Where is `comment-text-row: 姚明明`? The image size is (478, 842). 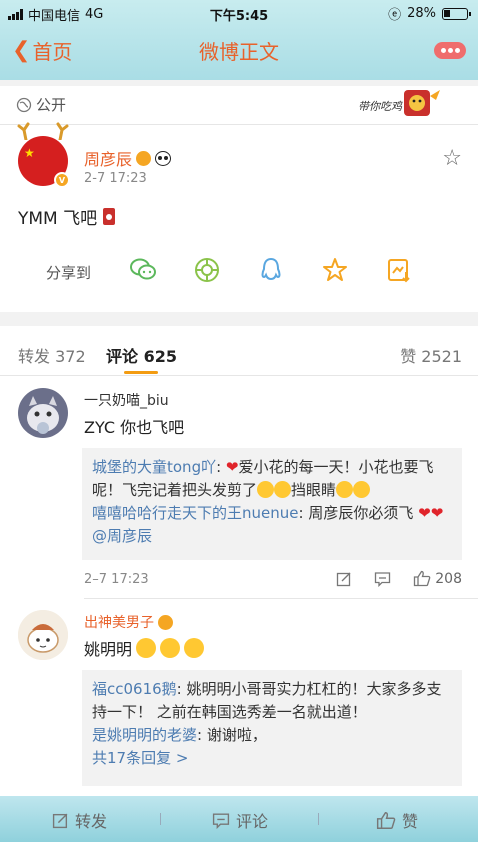
comment-text-row: 姚明明 is located at coordinates (144, 648).